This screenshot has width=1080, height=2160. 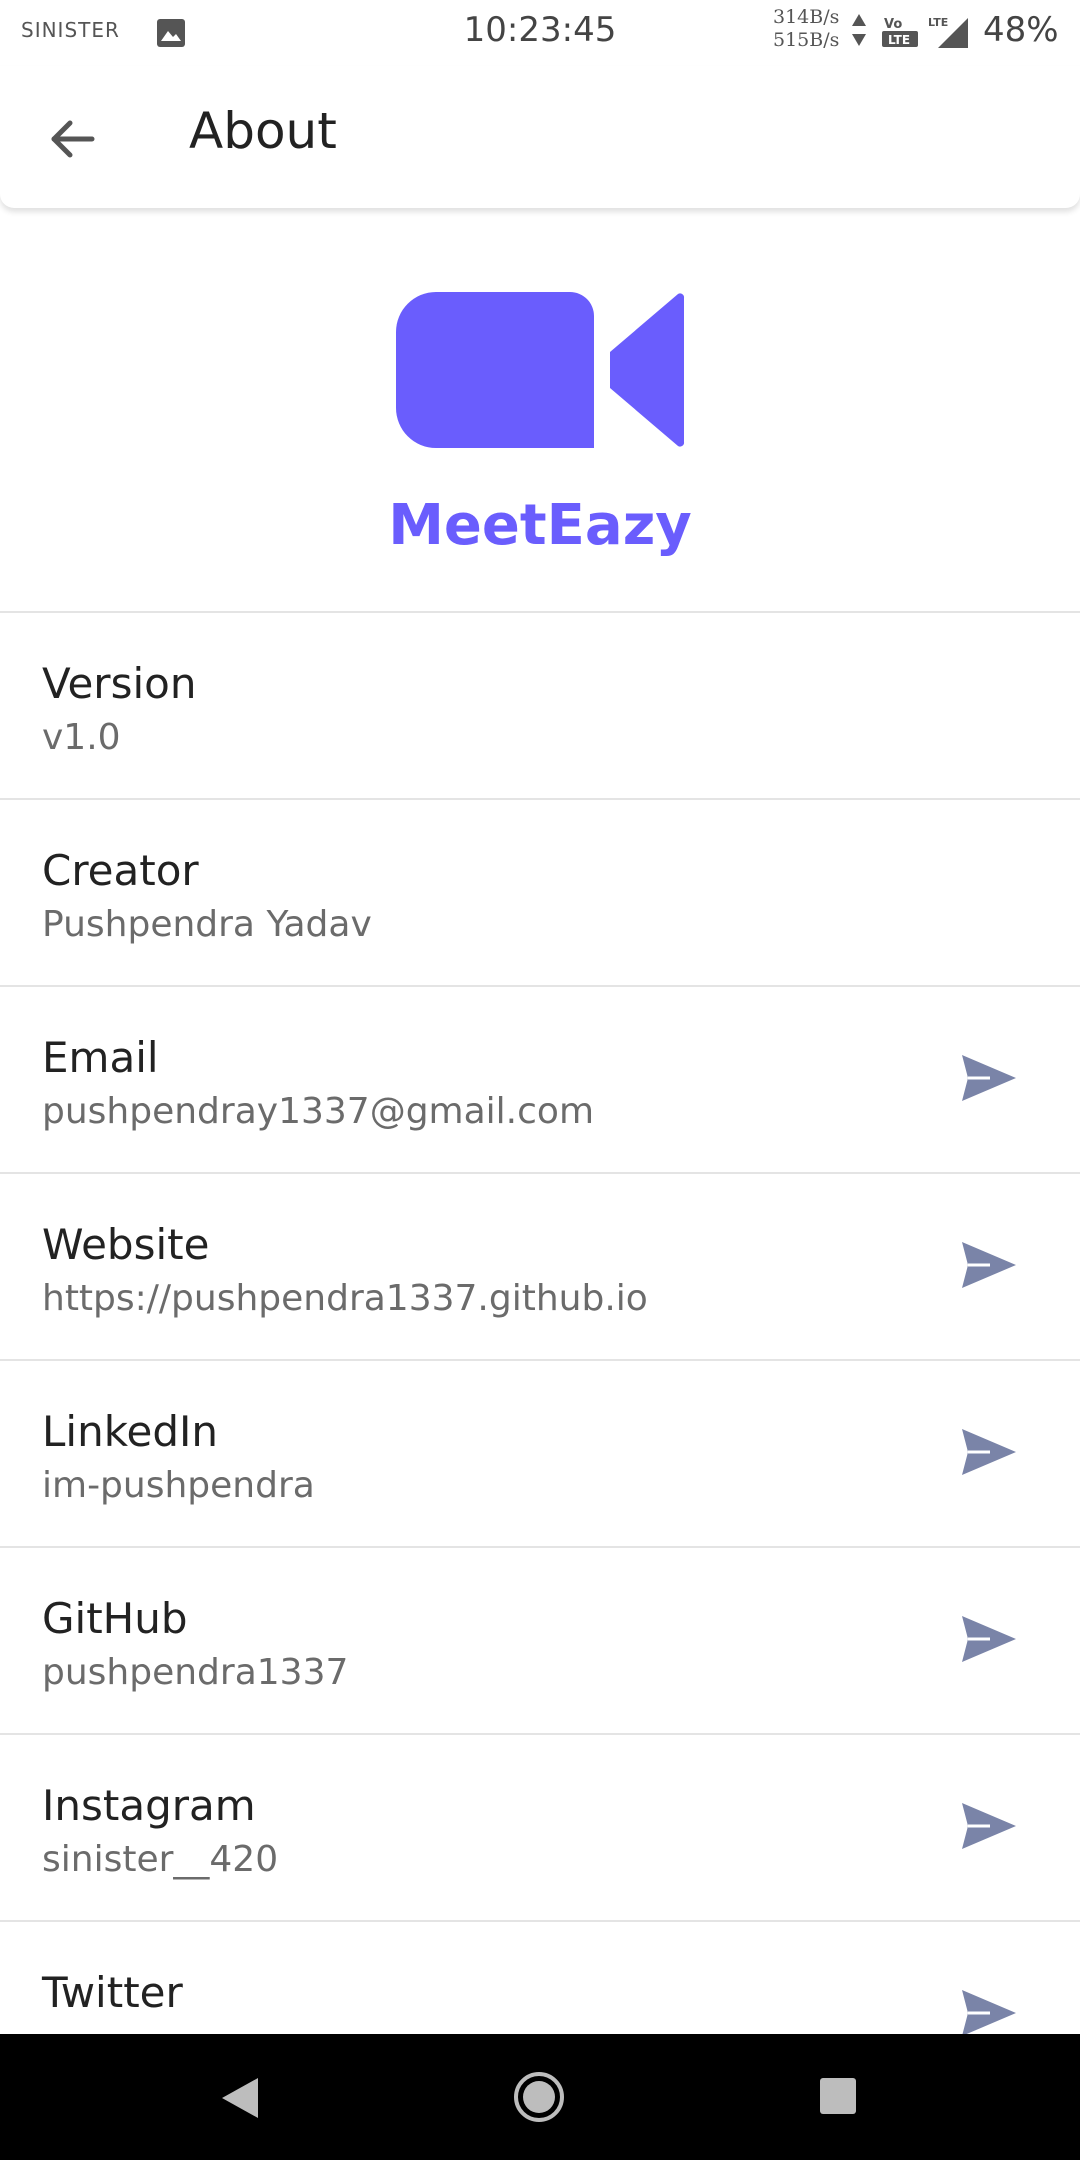 What do you see at coordinates (263, 131) in the screenshot?
I see `page-title: About` at bounding box center [263, 131].